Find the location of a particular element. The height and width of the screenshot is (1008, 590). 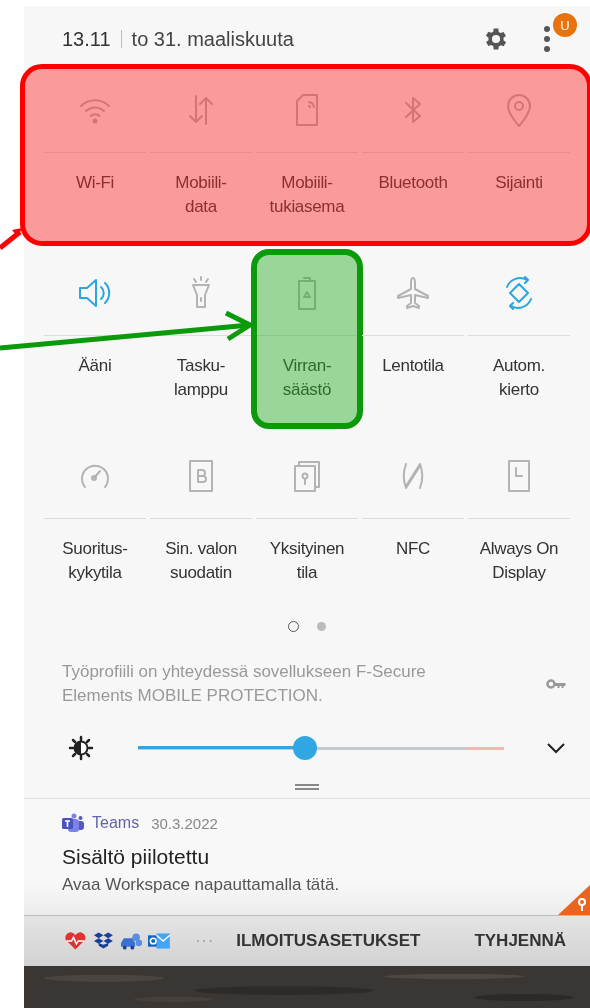

drag-handle is located at coordinates (307, 787).